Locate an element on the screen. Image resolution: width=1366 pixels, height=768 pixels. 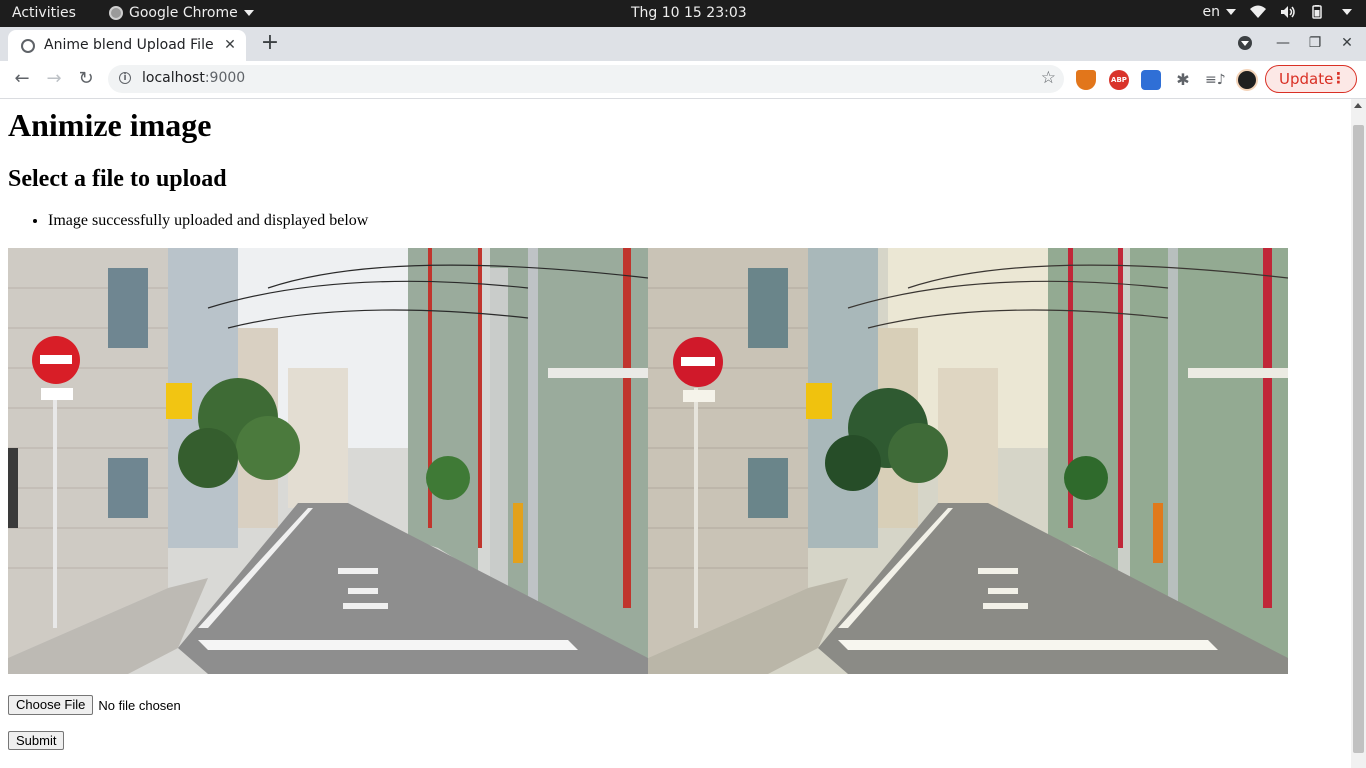
page-scrollbar is located at coordinates (1358, 433).